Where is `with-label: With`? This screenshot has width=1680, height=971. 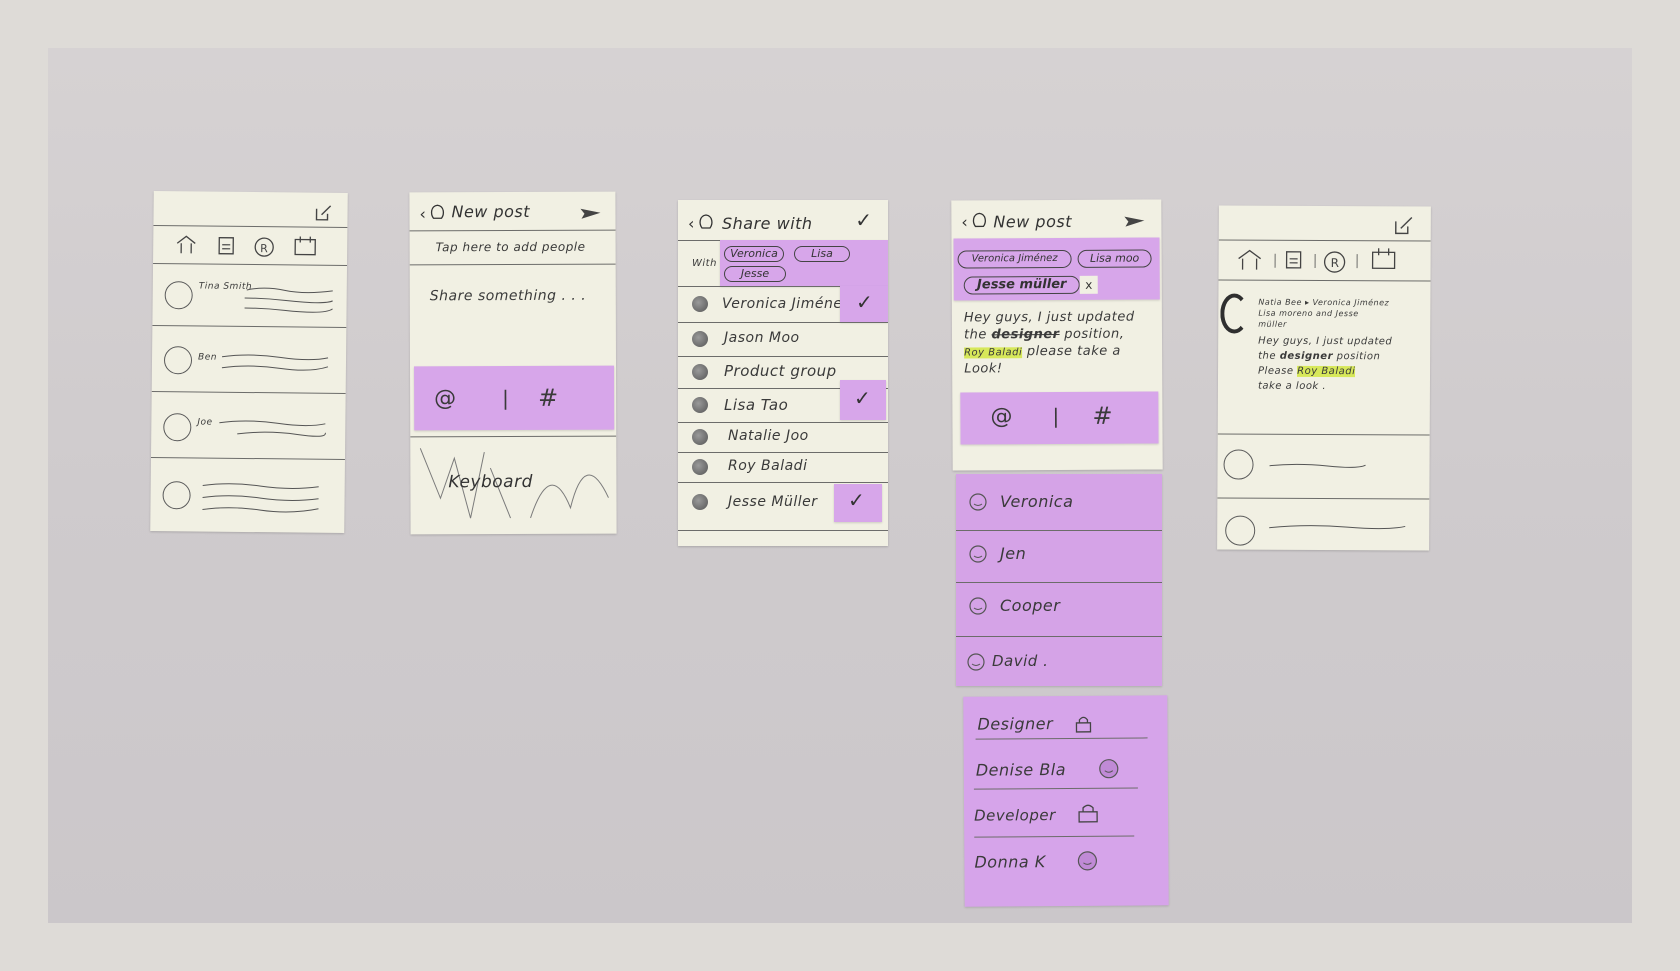 with-label: With is located at coordinates (704, 263).